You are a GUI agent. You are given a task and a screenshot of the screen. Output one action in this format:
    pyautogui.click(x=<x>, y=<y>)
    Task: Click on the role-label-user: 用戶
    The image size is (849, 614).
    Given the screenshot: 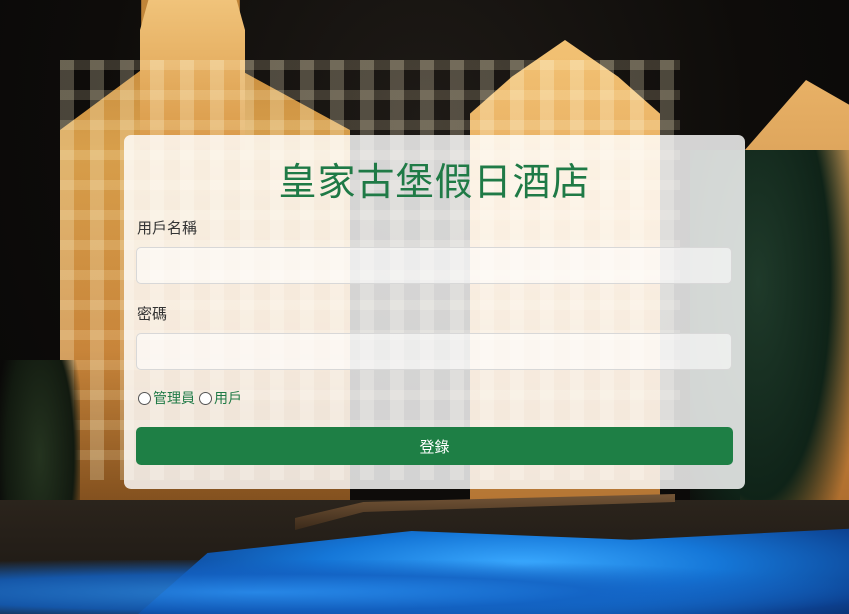 What is the action you would take?
    pyautogui.click(x=228, y=399)
    